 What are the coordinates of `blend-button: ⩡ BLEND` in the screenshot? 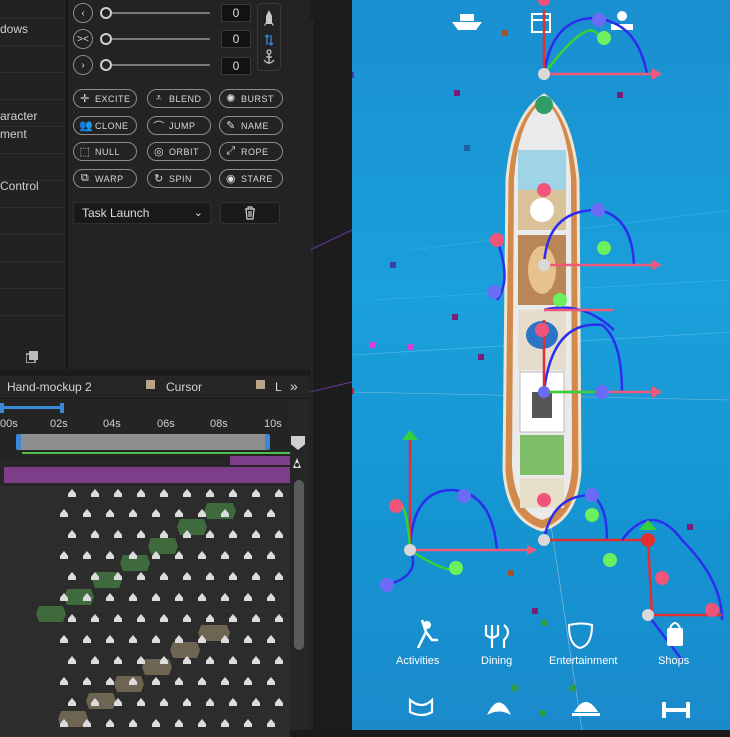 It's located at (179, 98).